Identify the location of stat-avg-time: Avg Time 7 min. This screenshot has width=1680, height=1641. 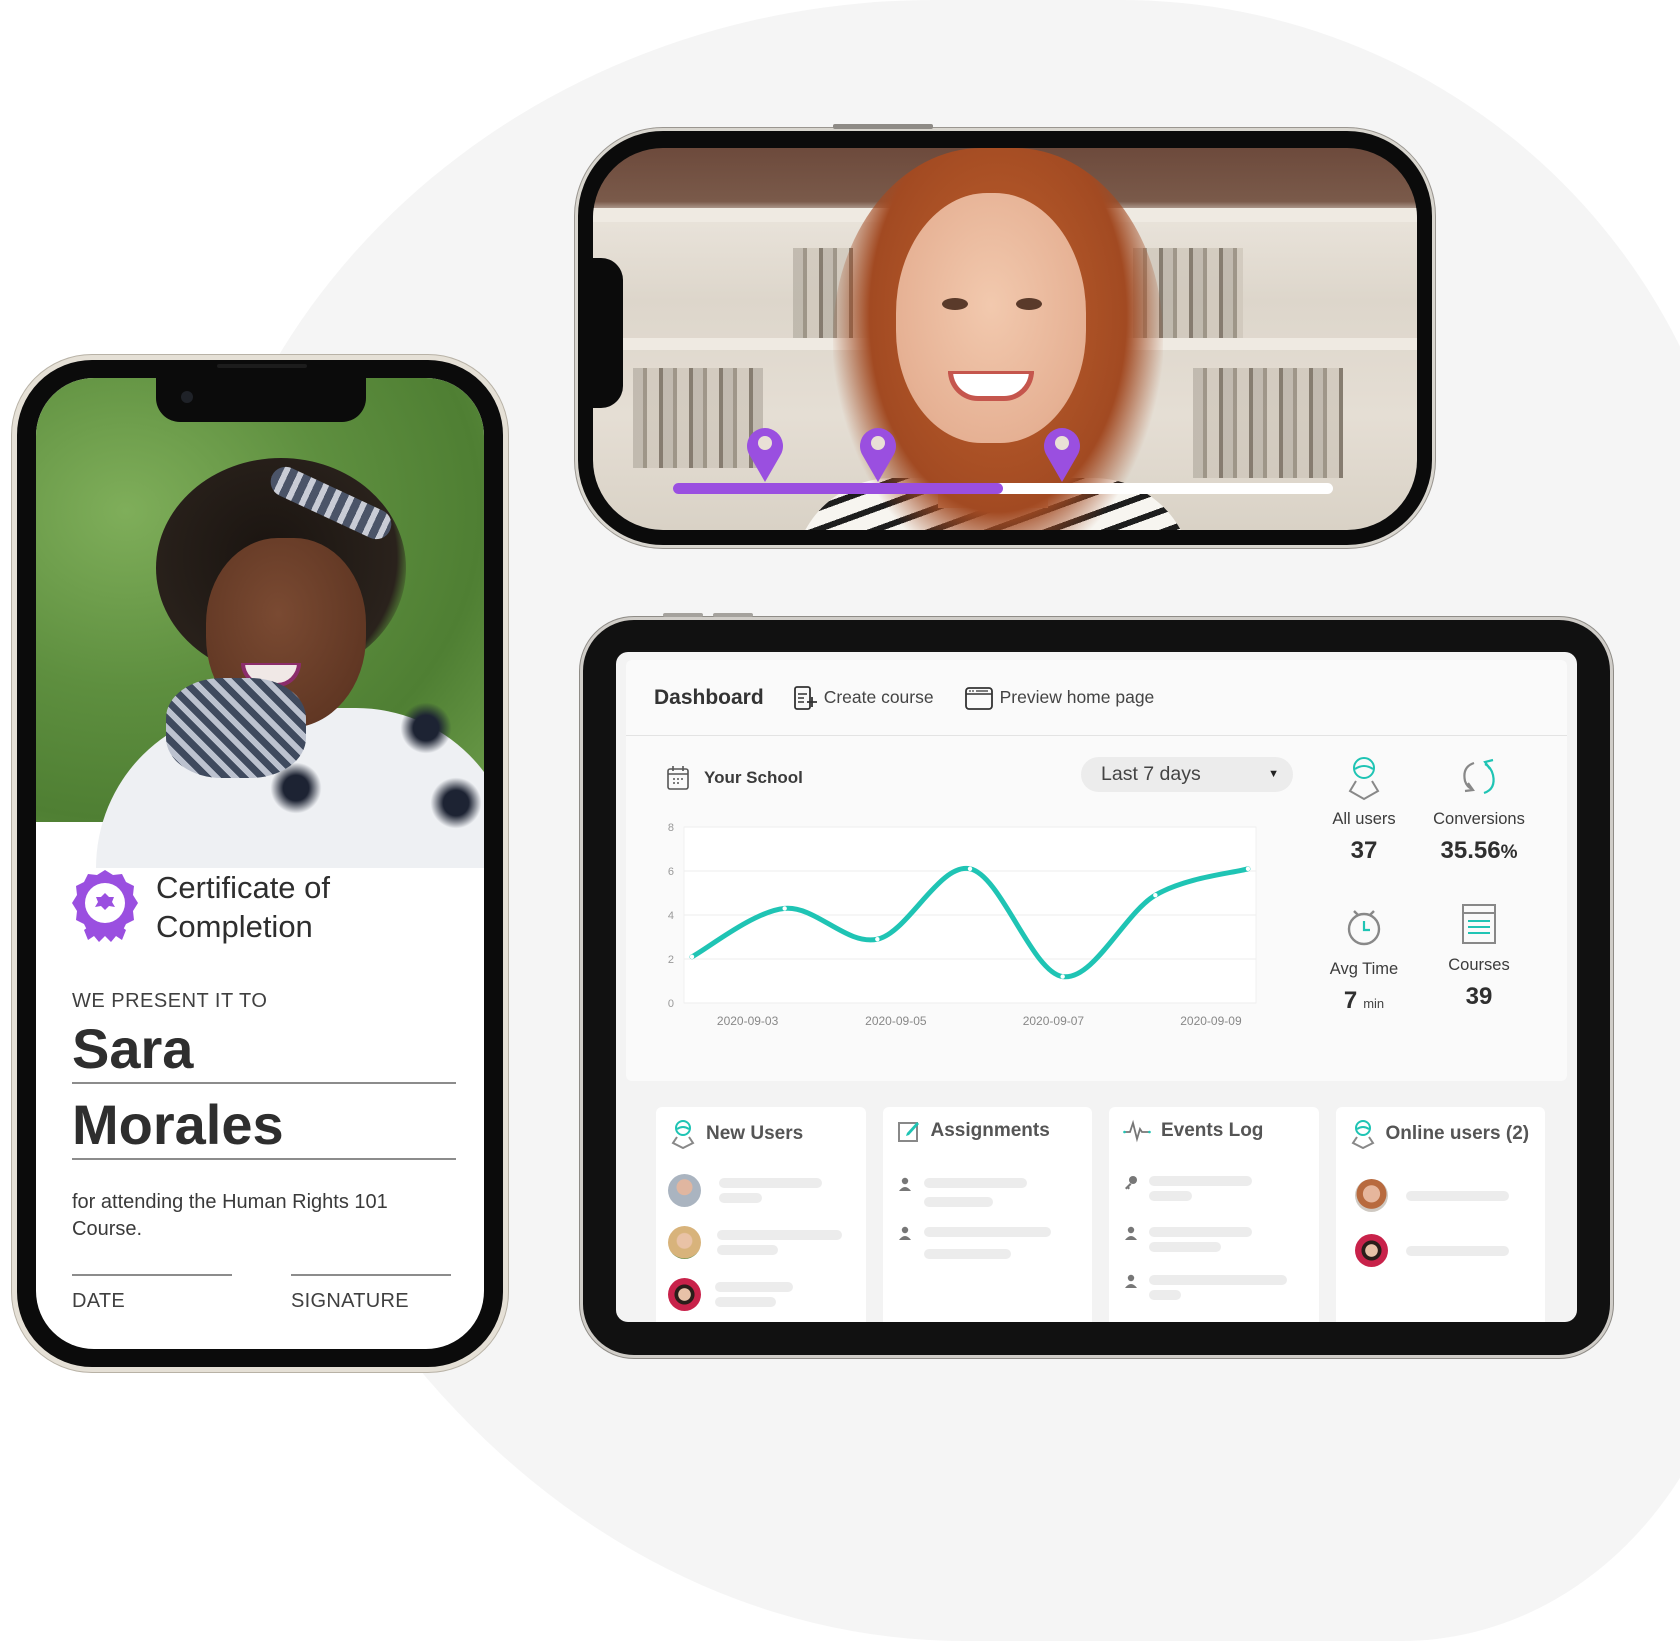
(1364, 960).